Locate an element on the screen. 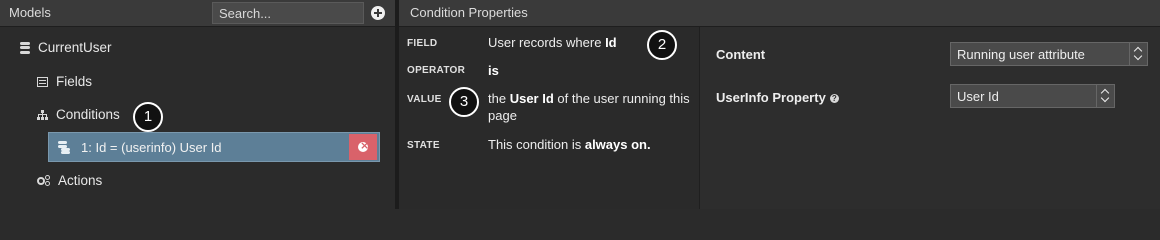 The width and height of the screenshot is (1160, 240). value-key: VALUE is located at coordinates (424, 99).